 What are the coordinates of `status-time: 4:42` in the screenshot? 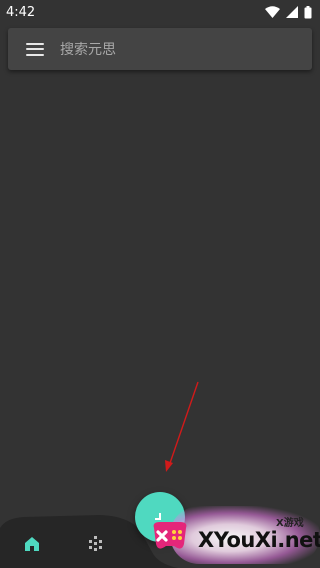 It's located at (21, 12).